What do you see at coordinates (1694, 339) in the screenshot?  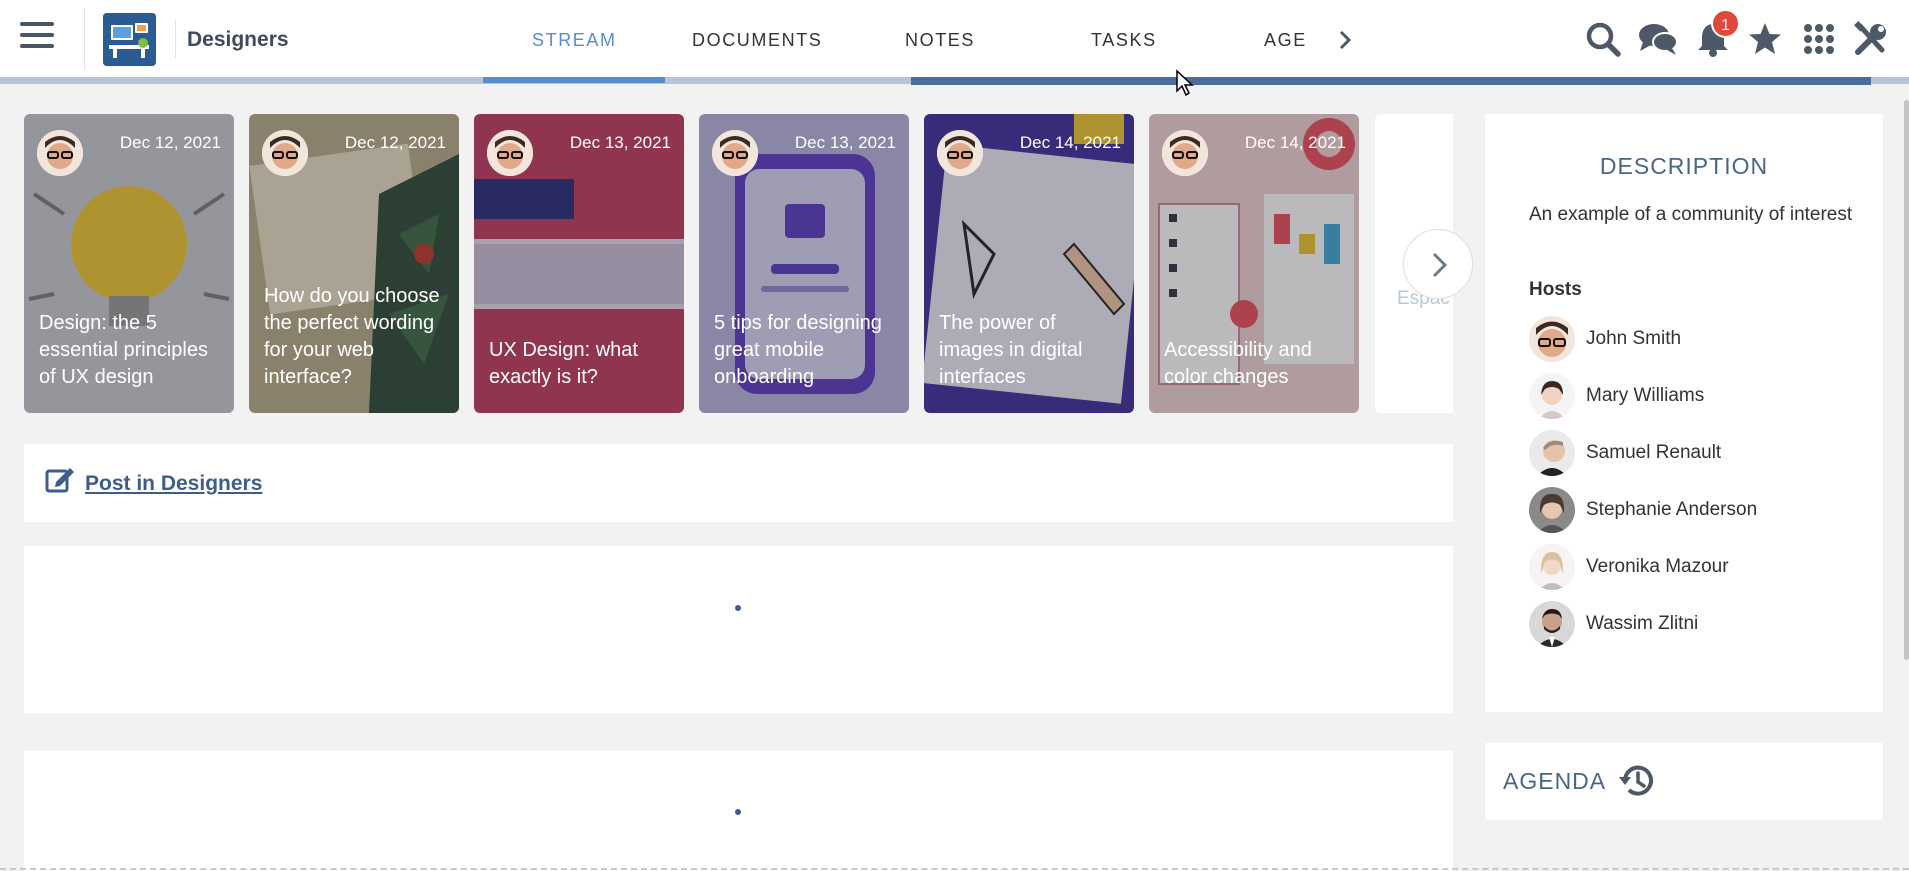 I see `host-item: John Smith` at bounding box center [1694, 339].